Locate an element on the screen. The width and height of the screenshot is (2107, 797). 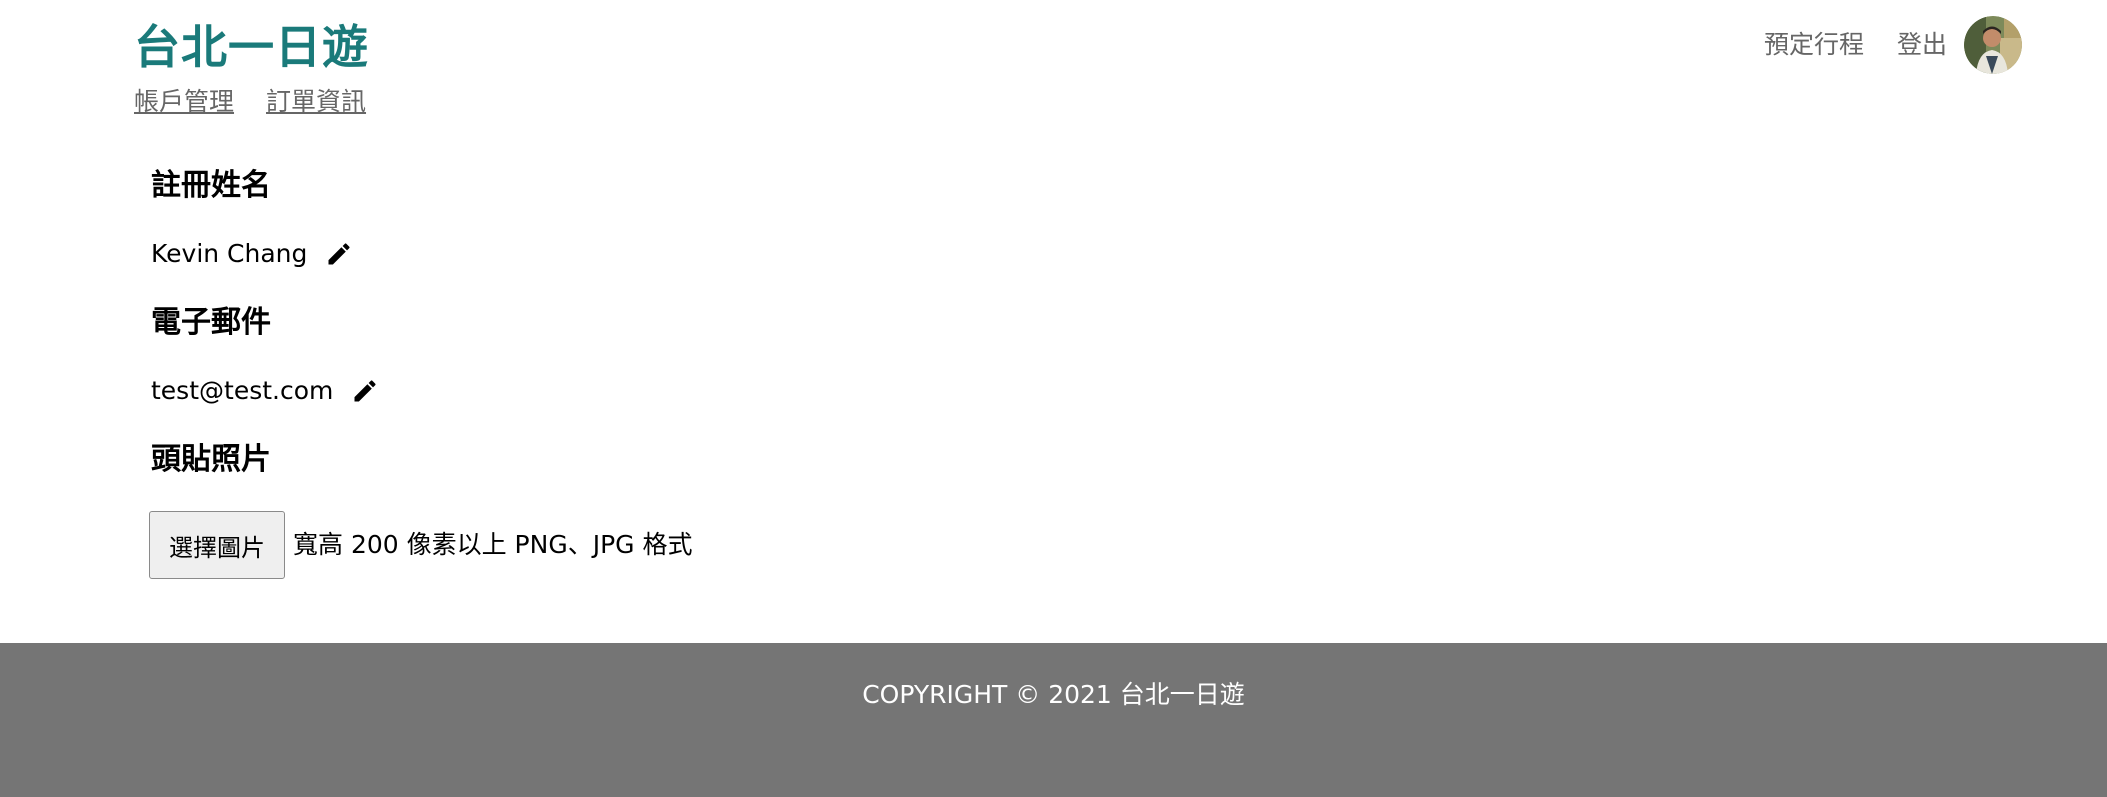
account-subnav: 帳戶管理 訂單資訊 is located at coordinates (250, 102).